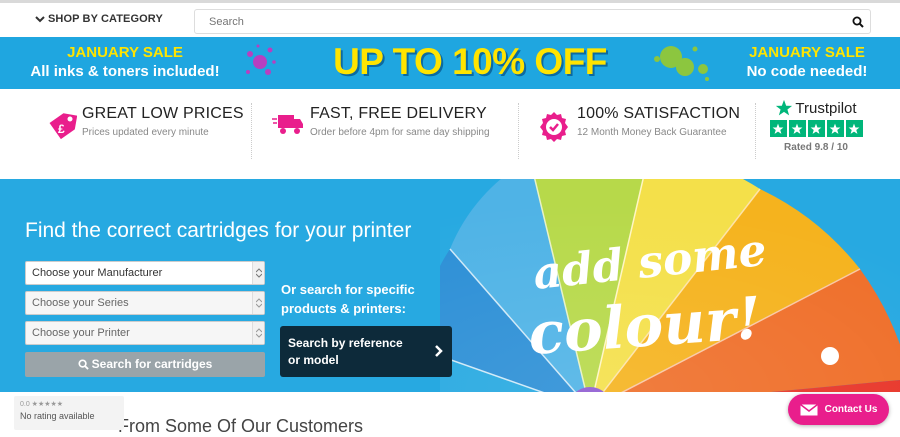 The width and height of the screenshot is (900, 437). I want to click on chevron-right-icon, so click(439, 351).